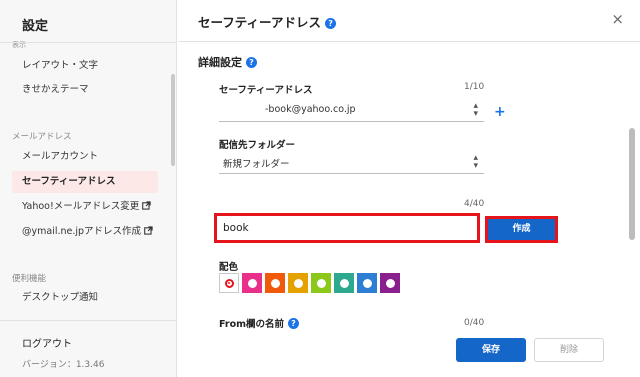 Image resolution: width=640 pixels, height=377 pixels. I want to click on color-label: 配色, so click(229, 267).